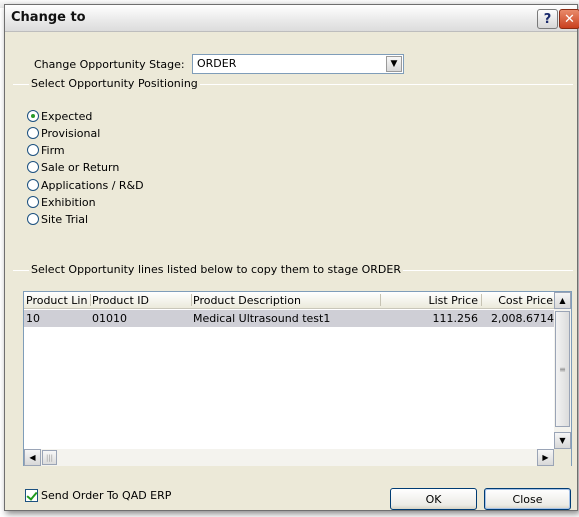 The width and height of the screenshot is (579, 517). I want to click on radio-applications-rd: Applications / R&D, so click(85, 185).